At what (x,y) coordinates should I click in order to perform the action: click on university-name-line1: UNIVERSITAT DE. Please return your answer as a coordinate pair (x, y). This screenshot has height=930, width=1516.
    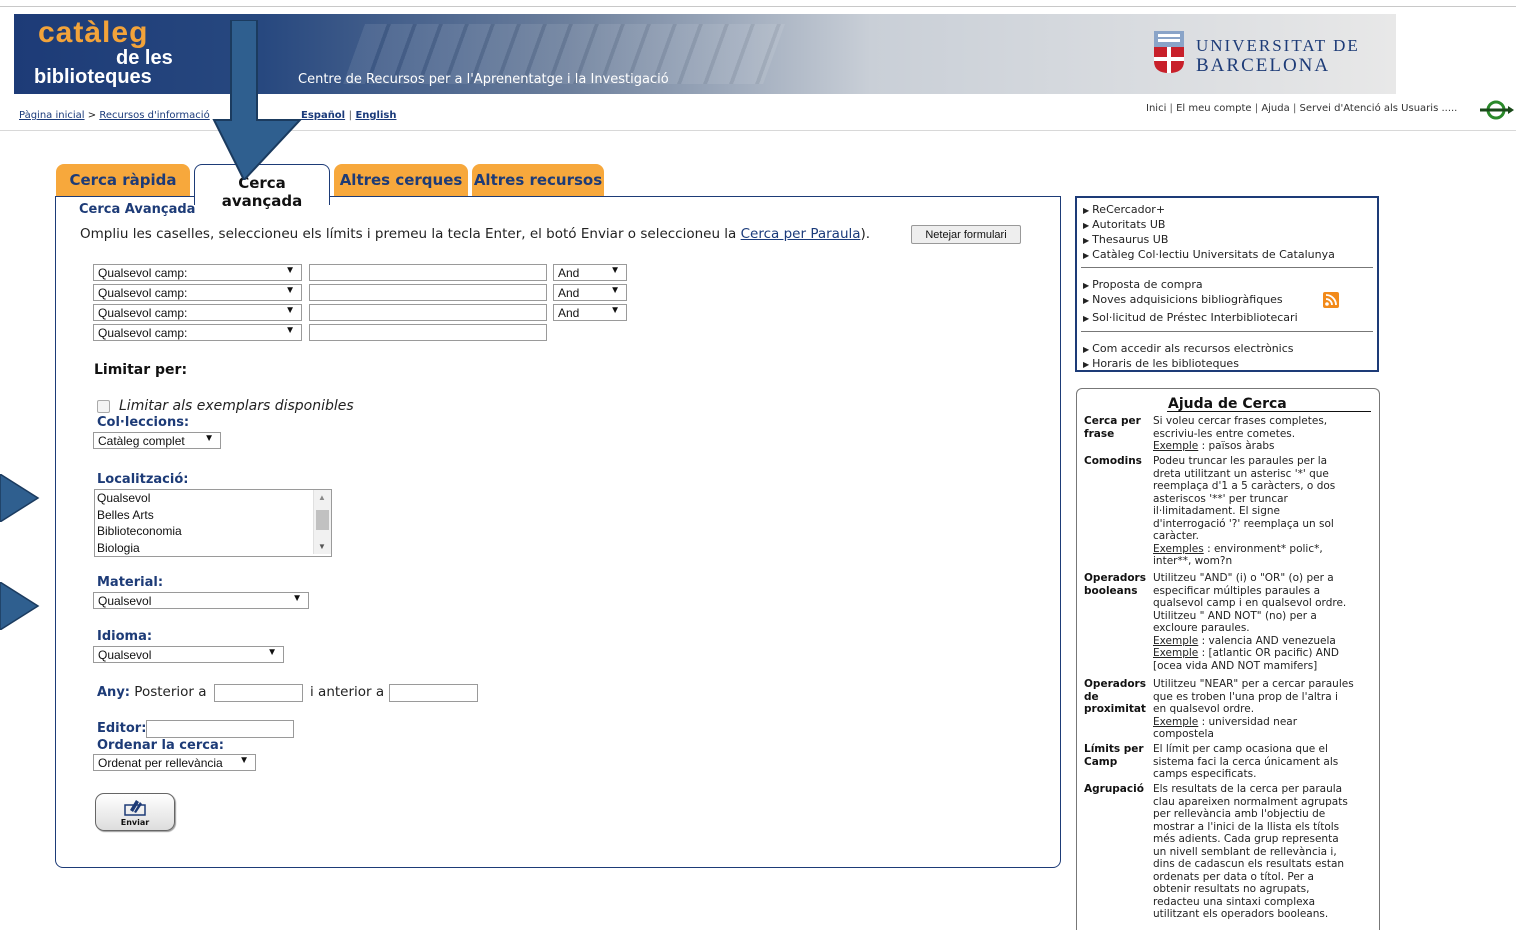
    Looking at the image, I should click on (1278, 45).